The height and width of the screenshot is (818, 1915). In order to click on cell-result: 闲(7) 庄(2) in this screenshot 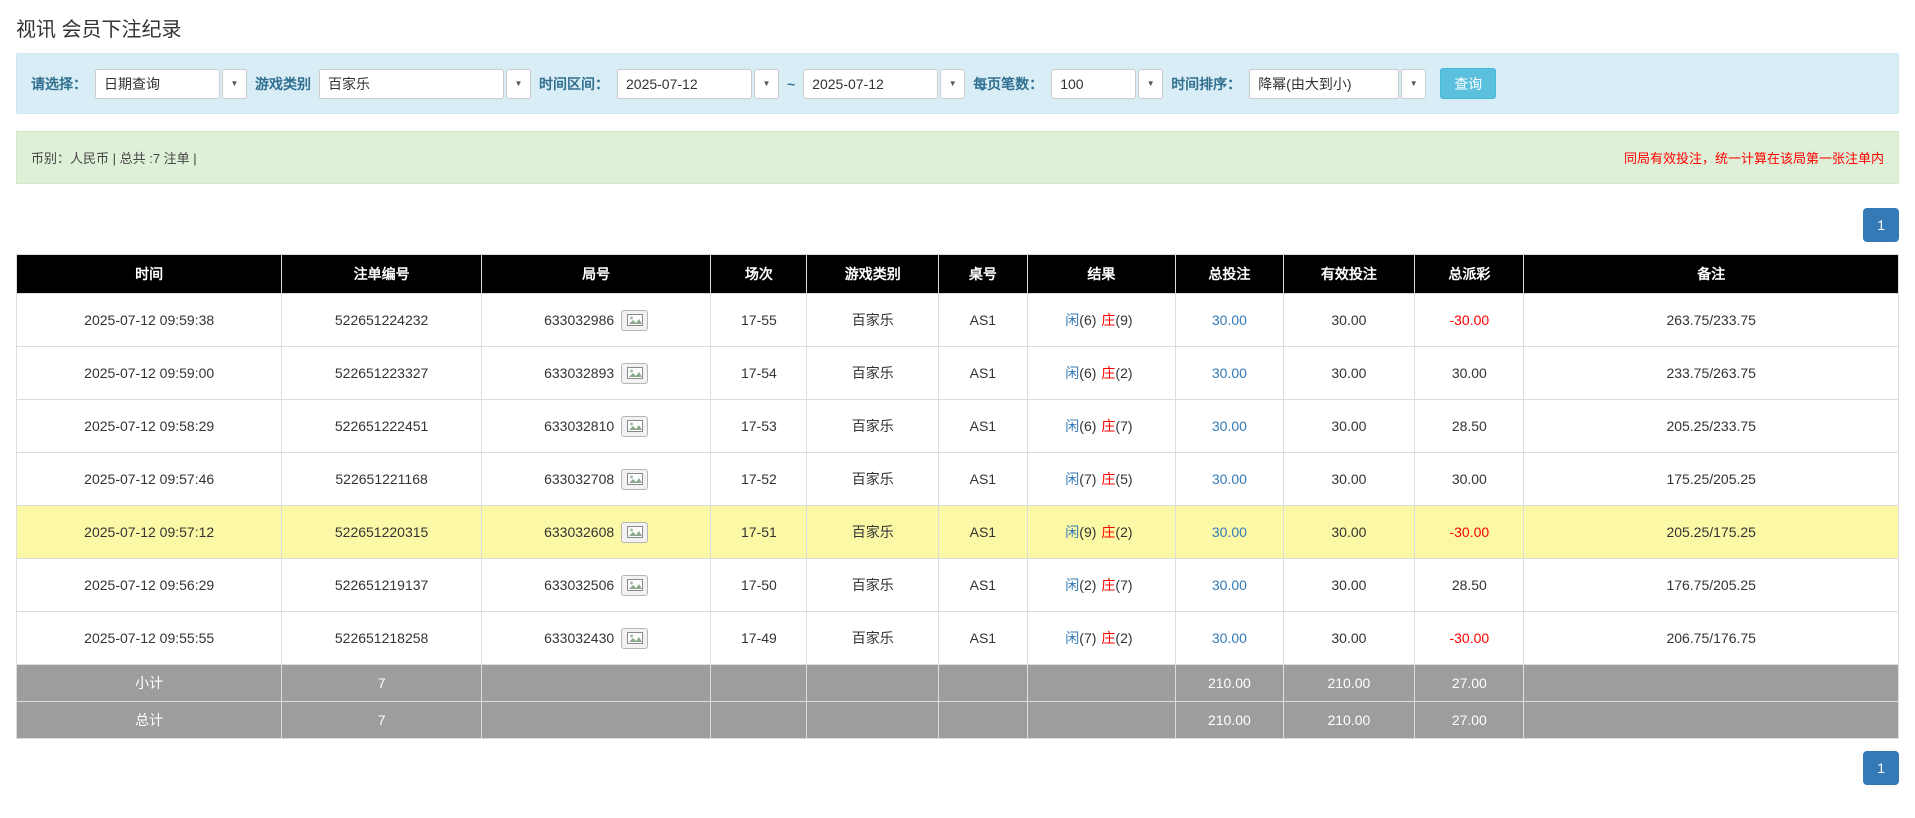, I will do `click(1101, 638)`.